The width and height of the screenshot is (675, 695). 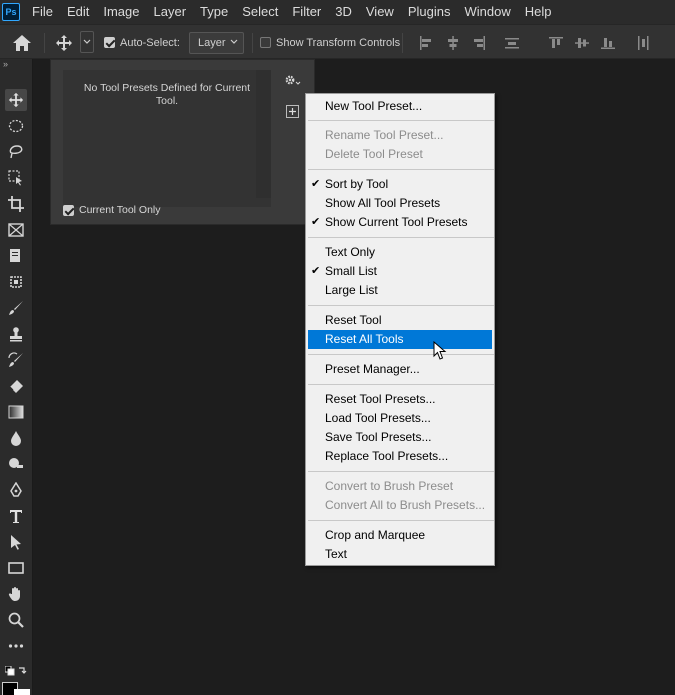 I want to click on options-divider, so click(x=252, y=43).